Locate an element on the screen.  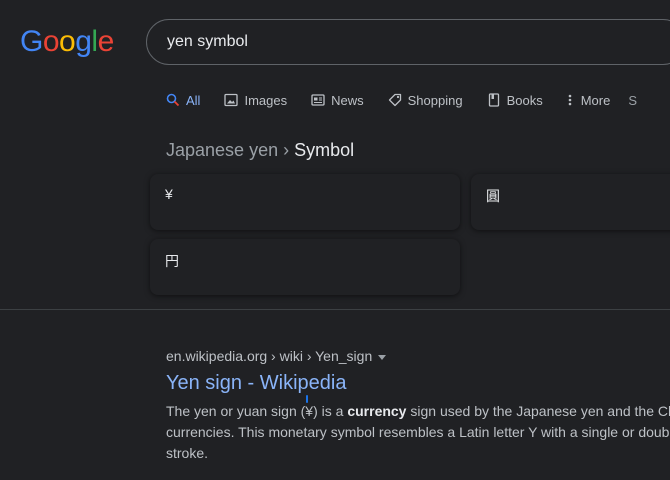
symbol-card-yuan-traditional: 圓 is located at coordinates (570, 202).